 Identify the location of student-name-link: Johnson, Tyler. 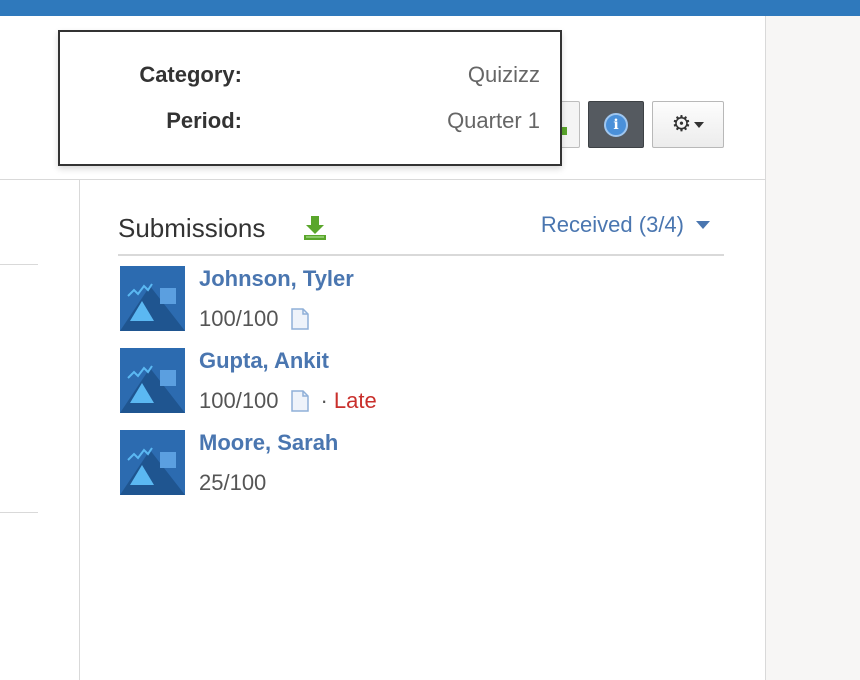
(276, 279).